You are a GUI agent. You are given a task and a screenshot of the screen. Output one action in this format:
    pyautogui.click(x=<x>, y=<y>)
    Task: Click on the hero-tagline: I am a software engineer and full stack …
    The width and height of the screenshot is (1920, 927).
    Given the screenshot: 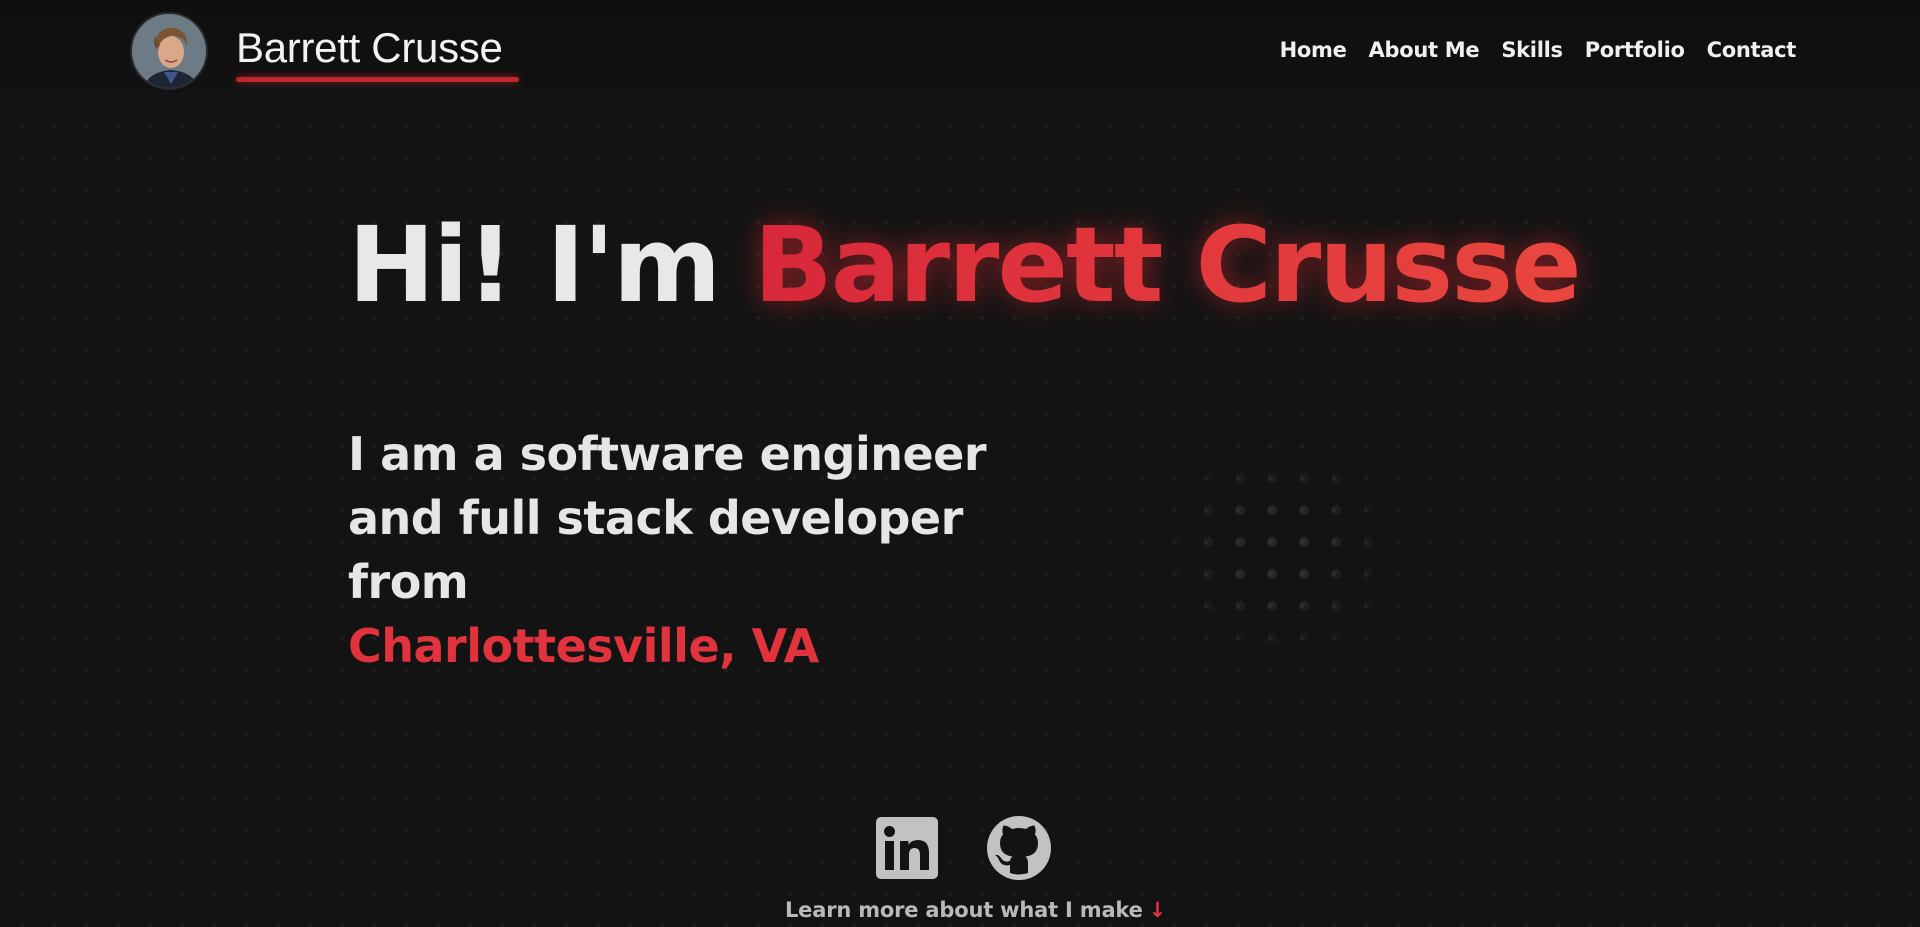 What is the action you would take?
    pyautogui.click(x=668, y=550)
    